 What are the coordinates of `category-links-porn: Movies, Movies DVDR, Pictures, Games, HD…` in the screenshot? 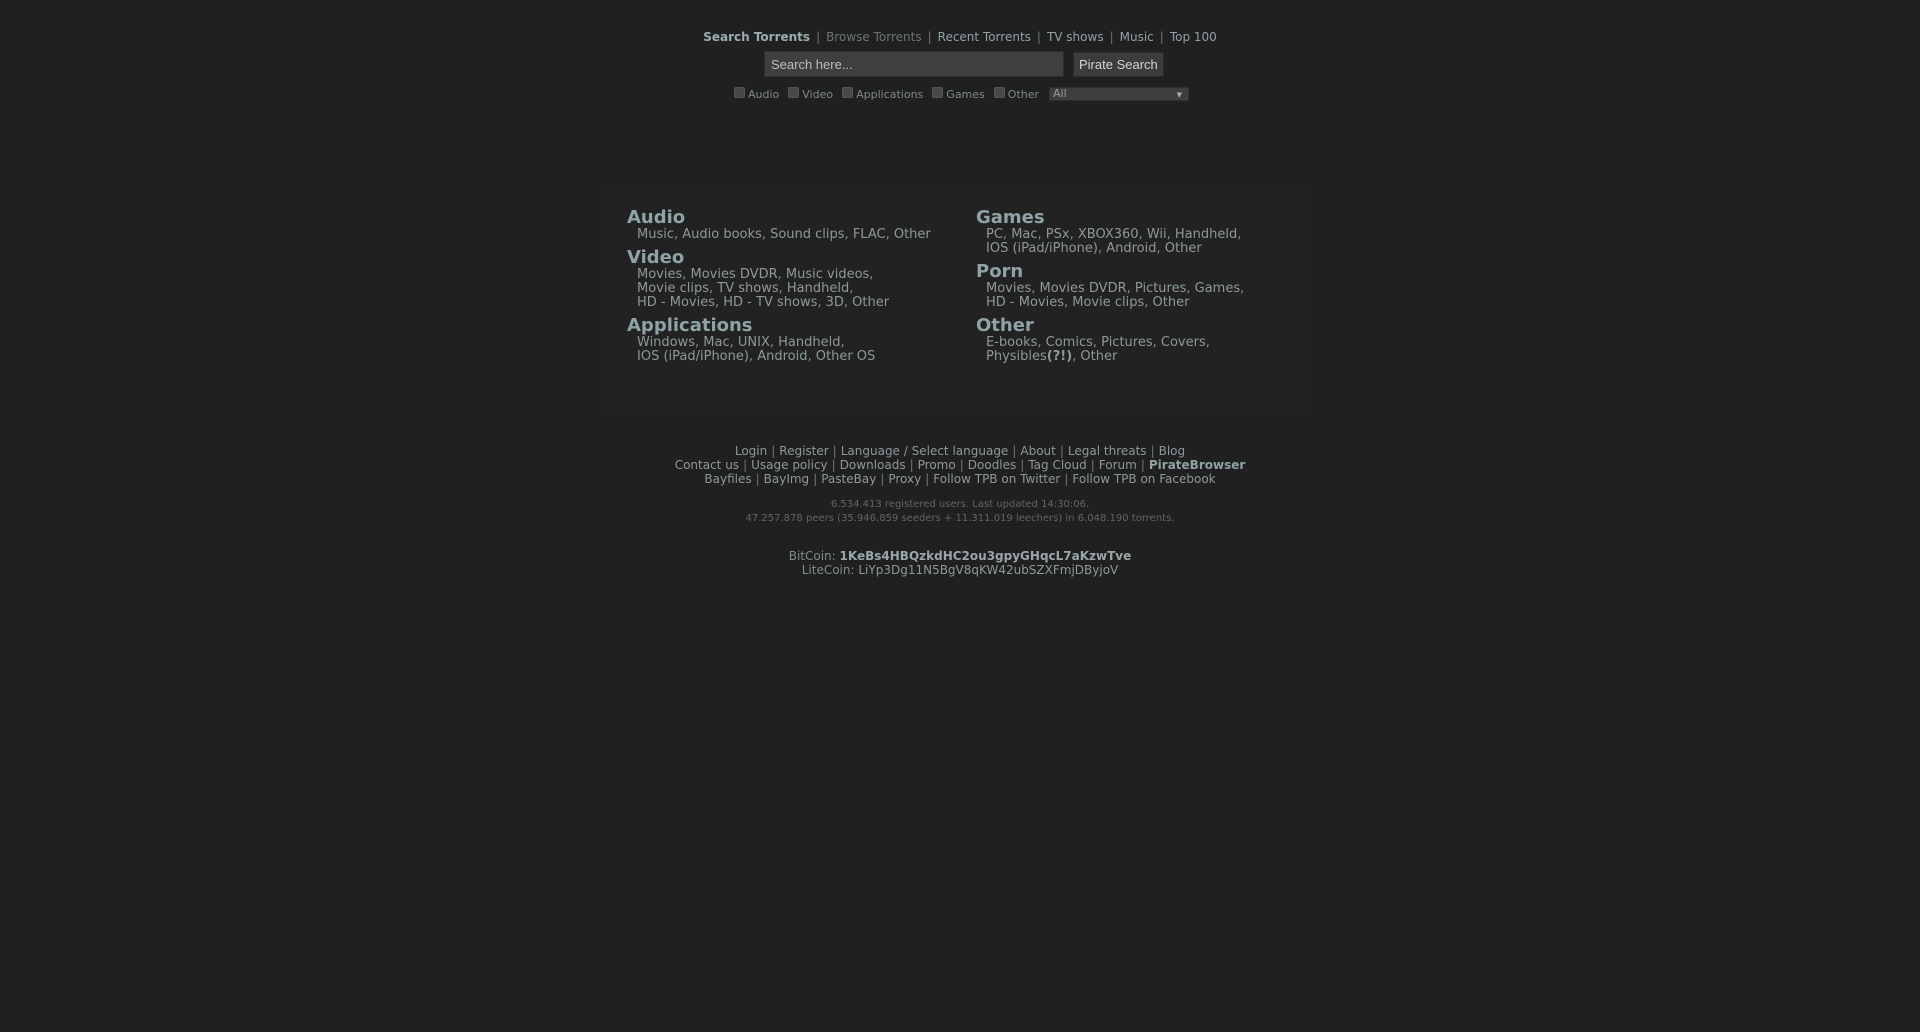 It's located at (1115, 295).